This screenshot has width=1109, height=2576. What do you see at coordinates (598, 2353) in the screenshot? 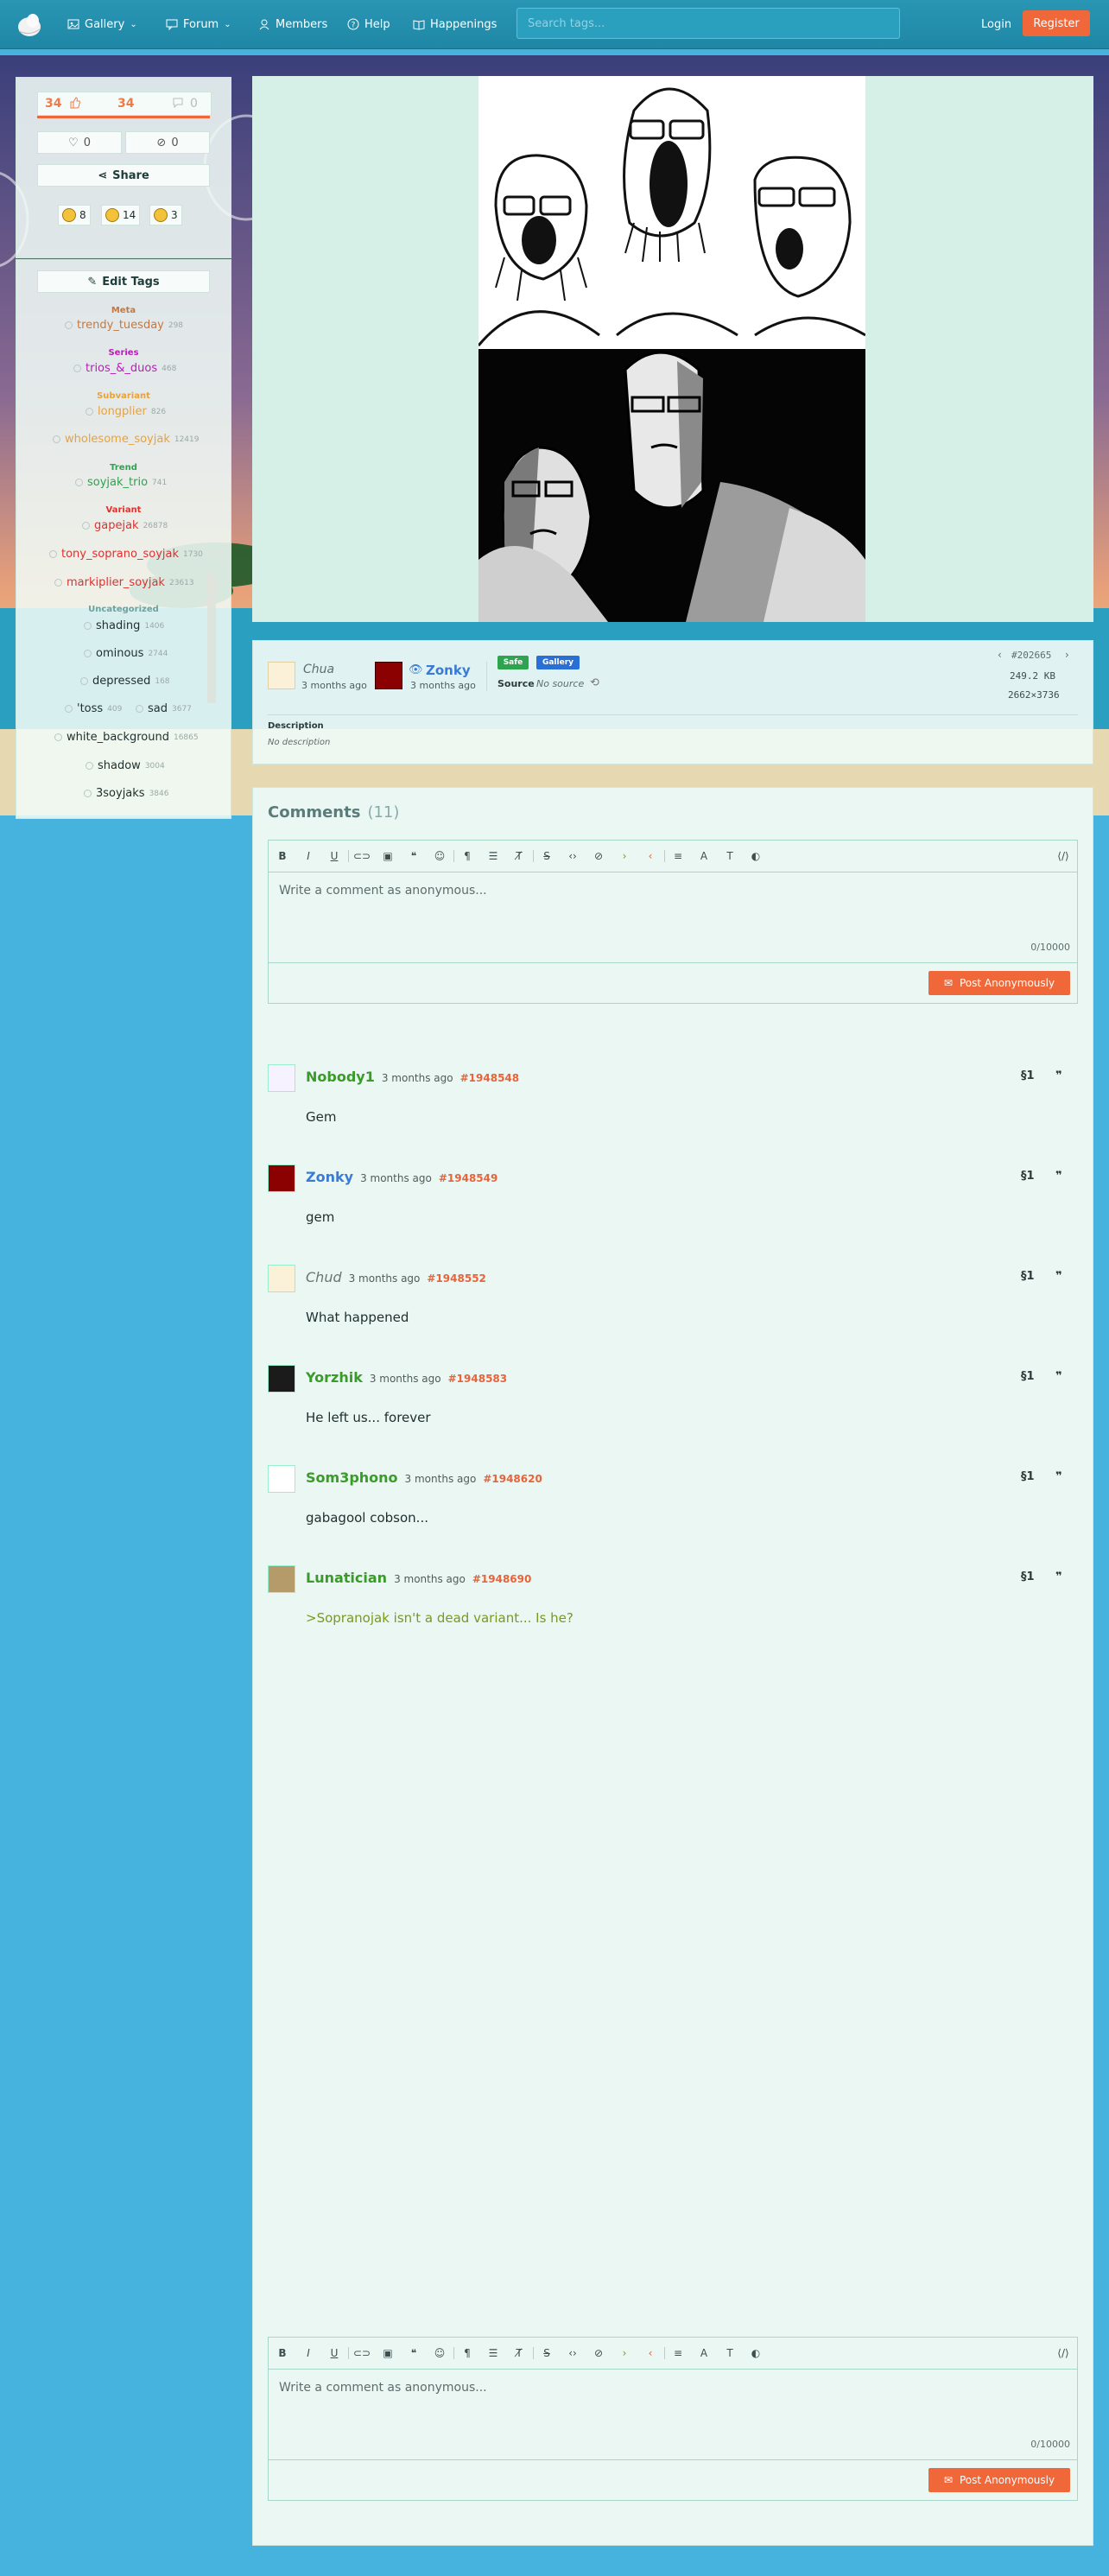
I see `spoiler-icon: ⊘` at bounding box center [598, 2353].